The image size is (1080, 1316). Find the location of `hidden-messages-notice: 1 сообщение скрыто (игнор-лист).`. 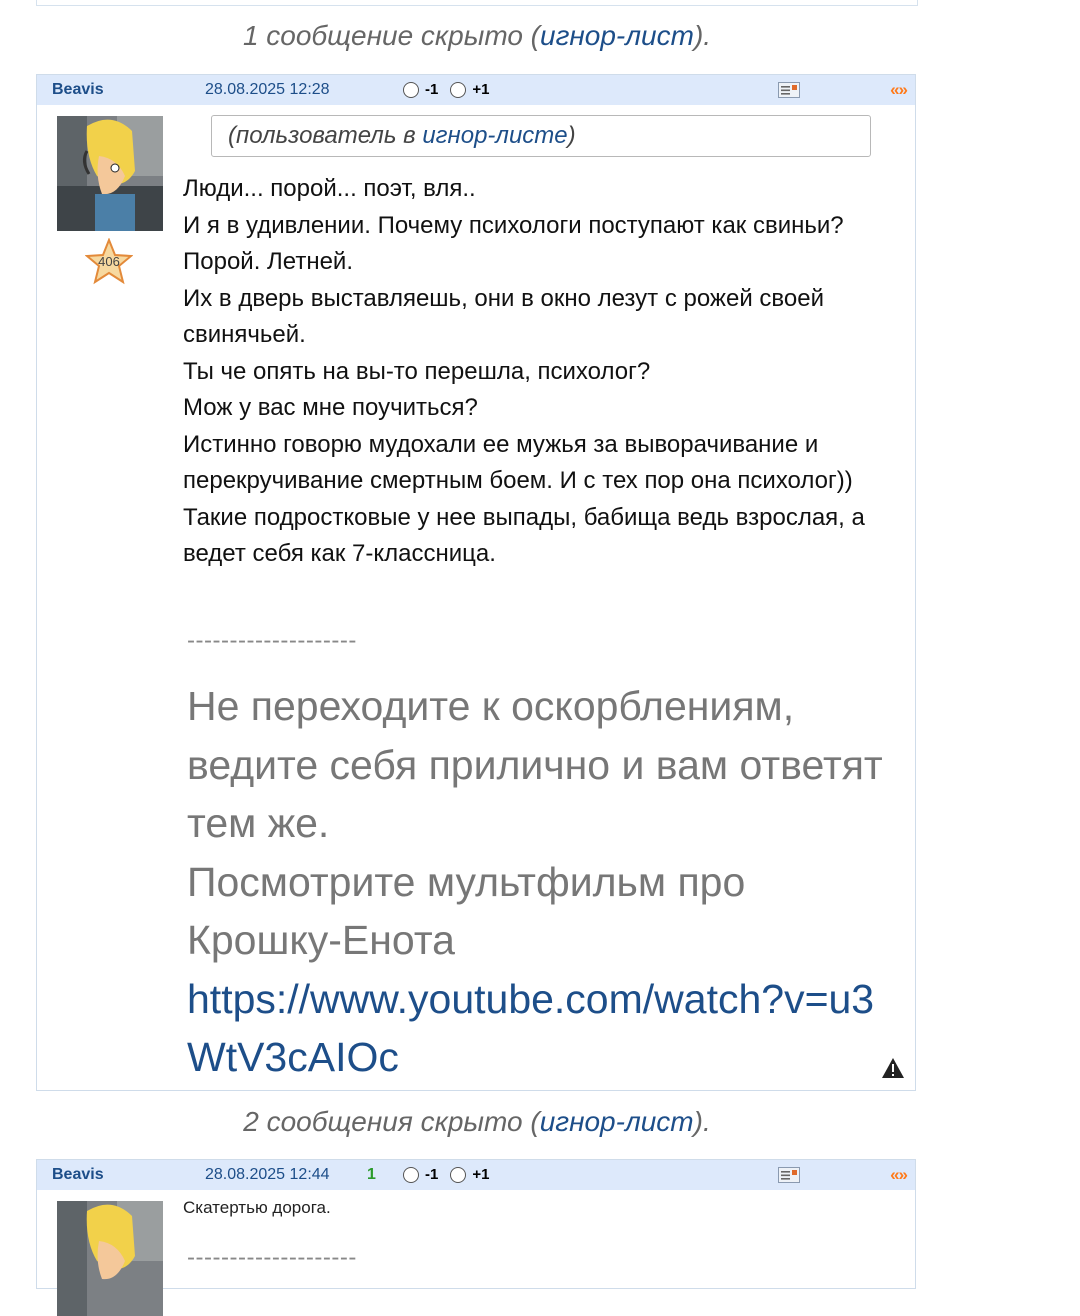

hidden-messages-notice: 1 сообщение скрыто (игнор-лист). is located at coordinates (477, 36).